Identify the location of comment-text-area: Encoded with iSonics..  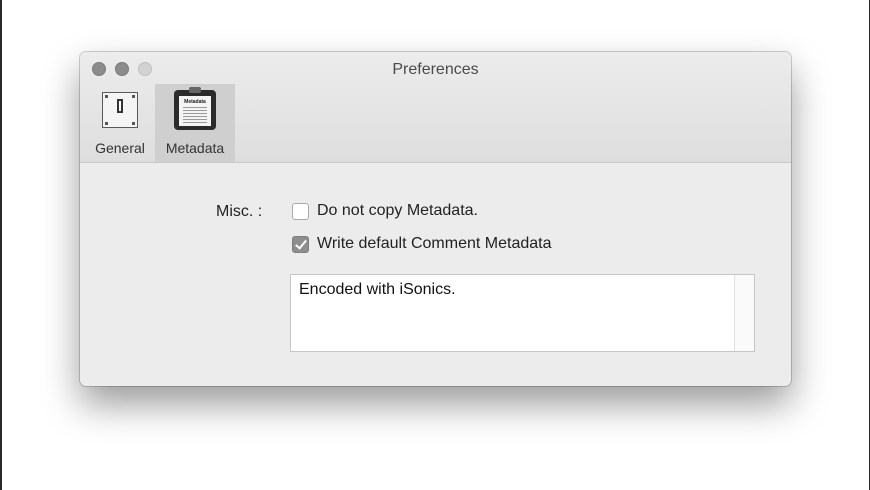
(522, 313).